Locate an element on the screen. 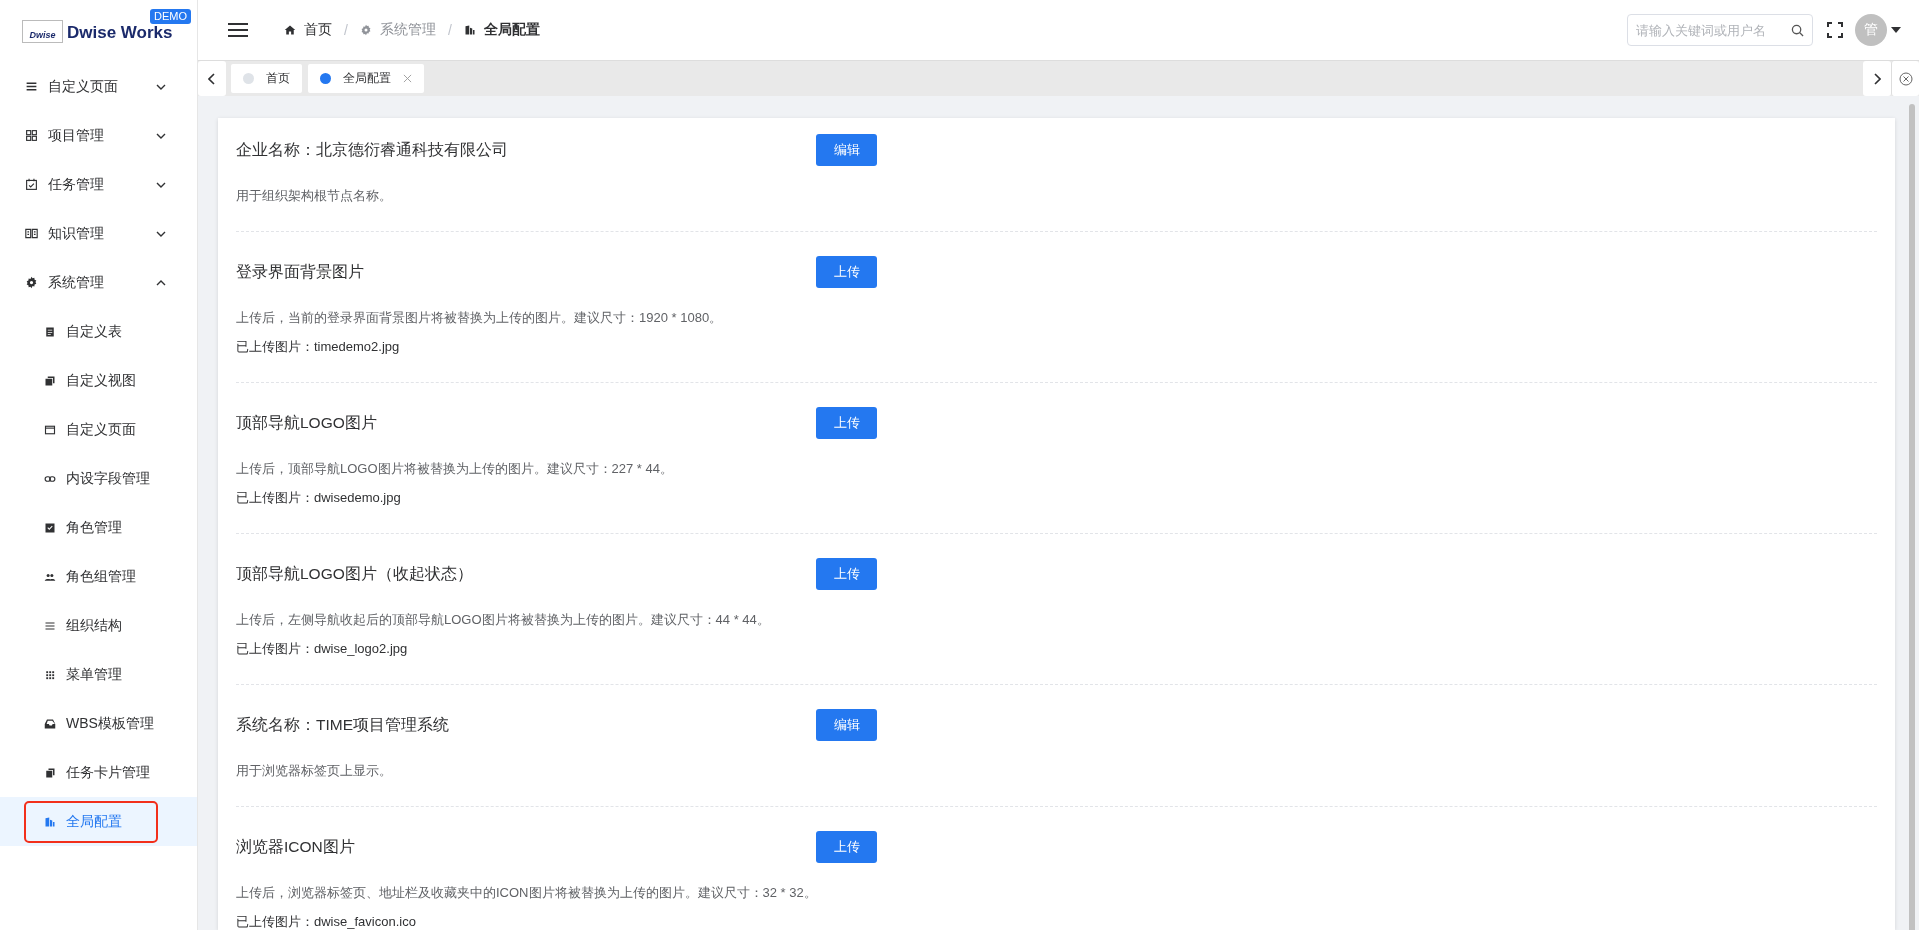 The image size is (1919, 930). setting-description: 上传后，顶部导航LOGO图片将被替换为上传的图片。建议尺寸：227 * 44。 is located at coordinates (455, 469).